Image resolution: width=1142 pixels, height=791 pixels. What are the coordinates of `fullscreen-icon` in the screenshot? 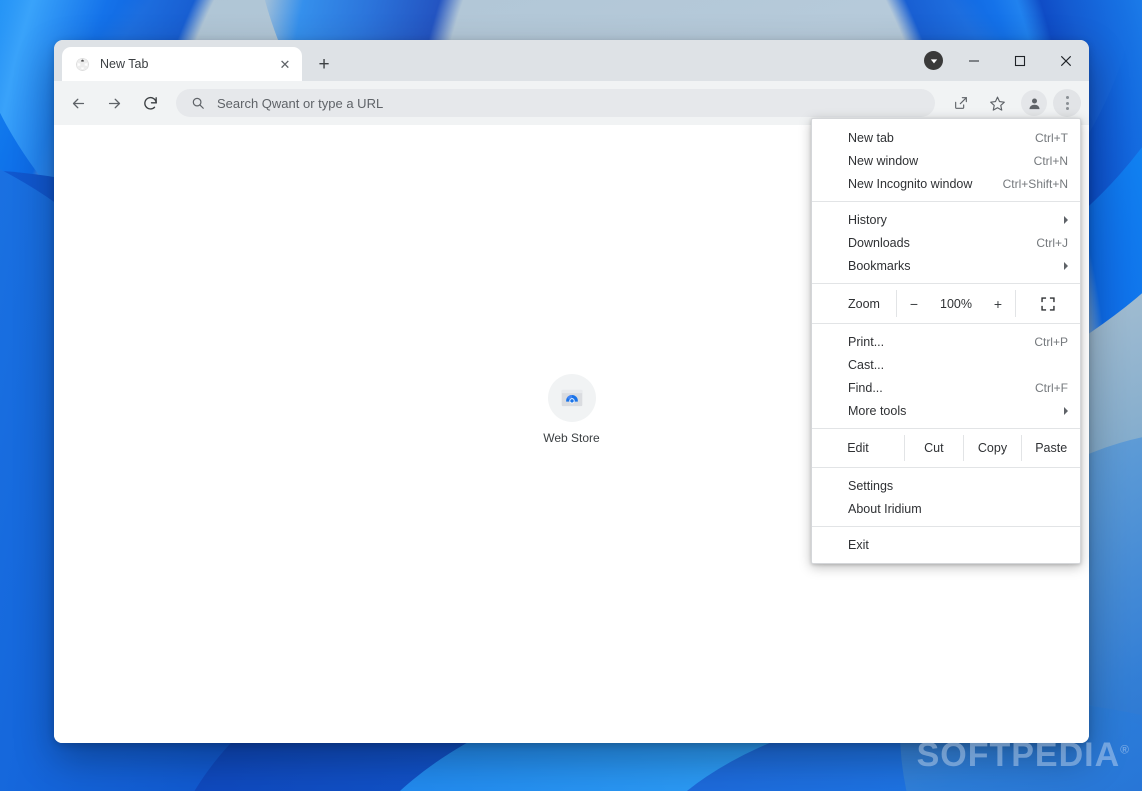 It's located at (1048, 303).